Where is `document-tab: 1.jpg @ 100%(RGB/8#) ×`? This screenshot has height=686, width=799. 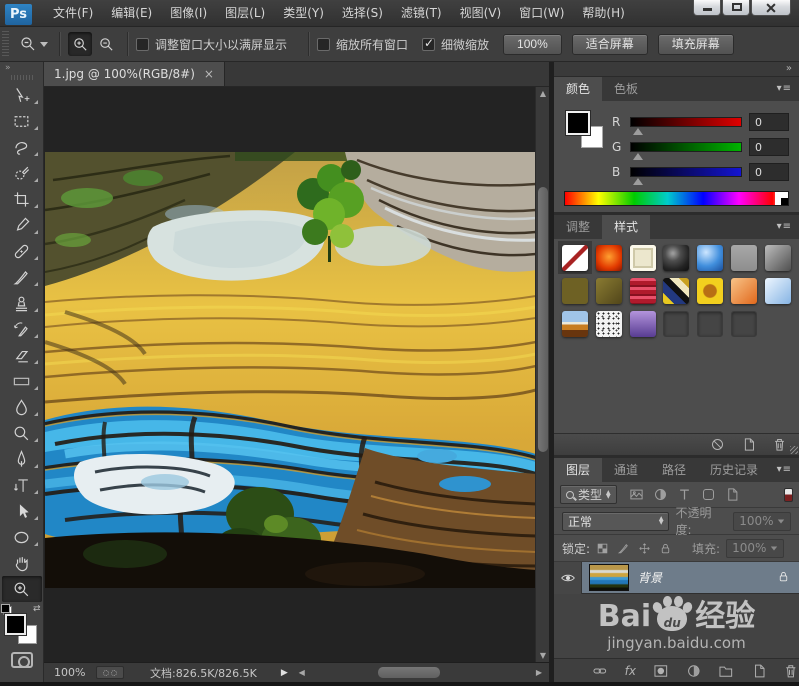 document-tab: 1.jpg @ 100%(RGB/8#) × is located at coordinates (134, 74).